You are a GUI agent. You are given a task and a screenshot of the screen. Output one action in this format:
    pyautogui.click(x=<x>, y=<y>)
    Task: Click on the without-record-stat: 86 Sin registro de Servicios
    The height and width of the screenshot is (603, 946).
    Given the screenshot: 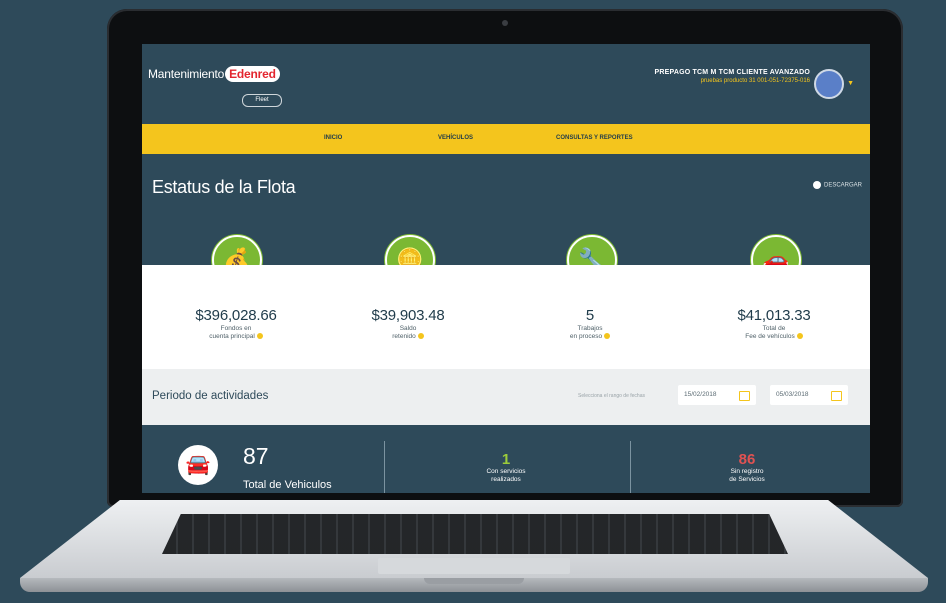 What is the action you would take?
    pyautogui.click(x=747, y=467)
    